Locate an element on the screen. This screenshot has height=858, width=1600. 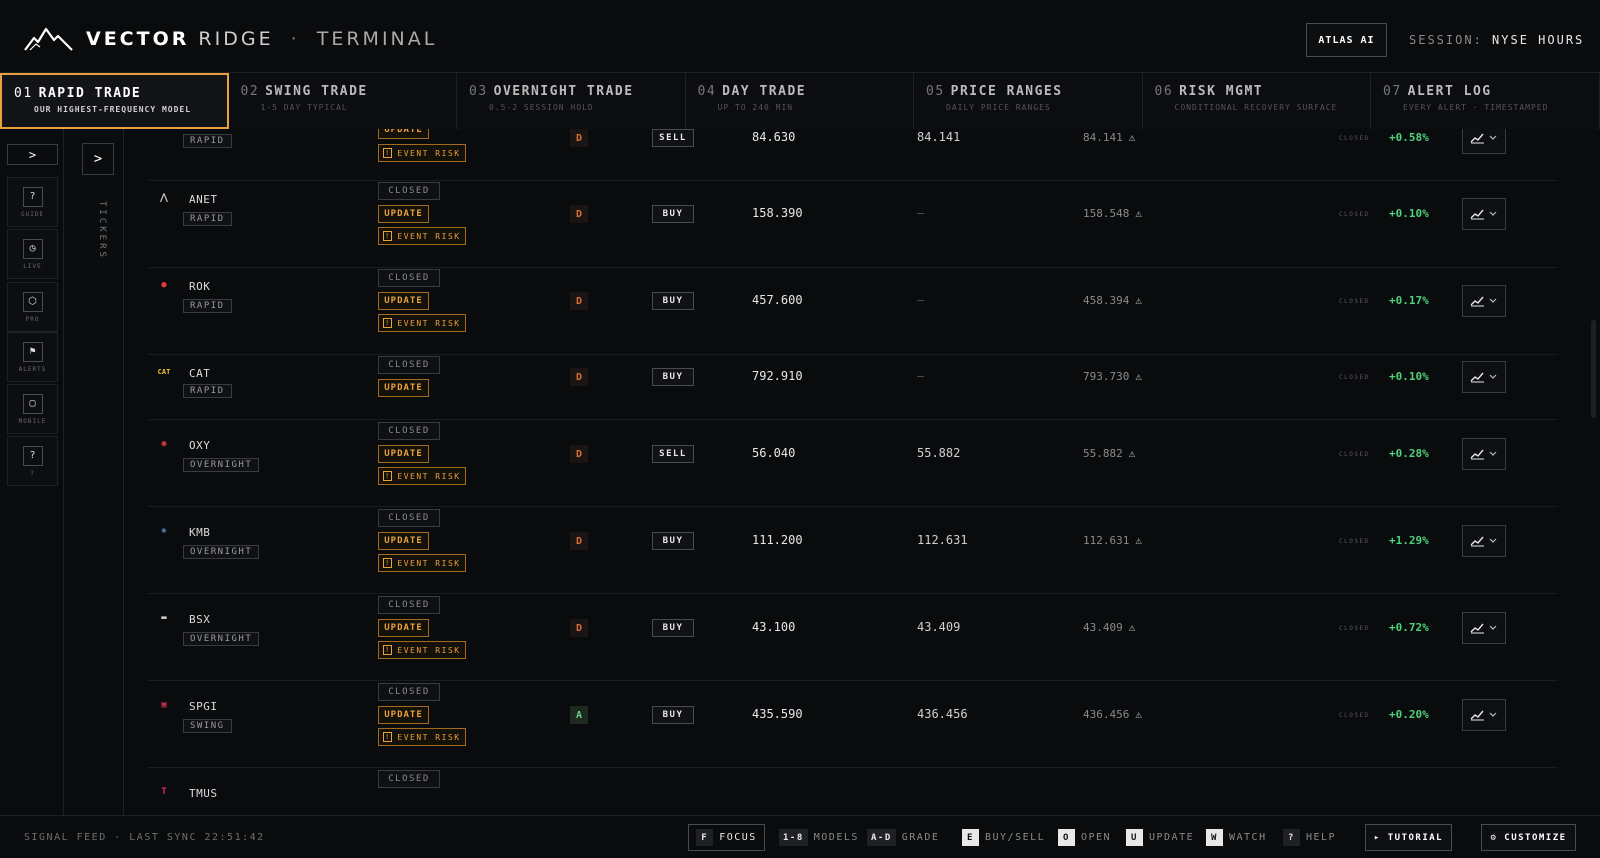
ticker-symbol: BSX is located at coordinates (199, 619).